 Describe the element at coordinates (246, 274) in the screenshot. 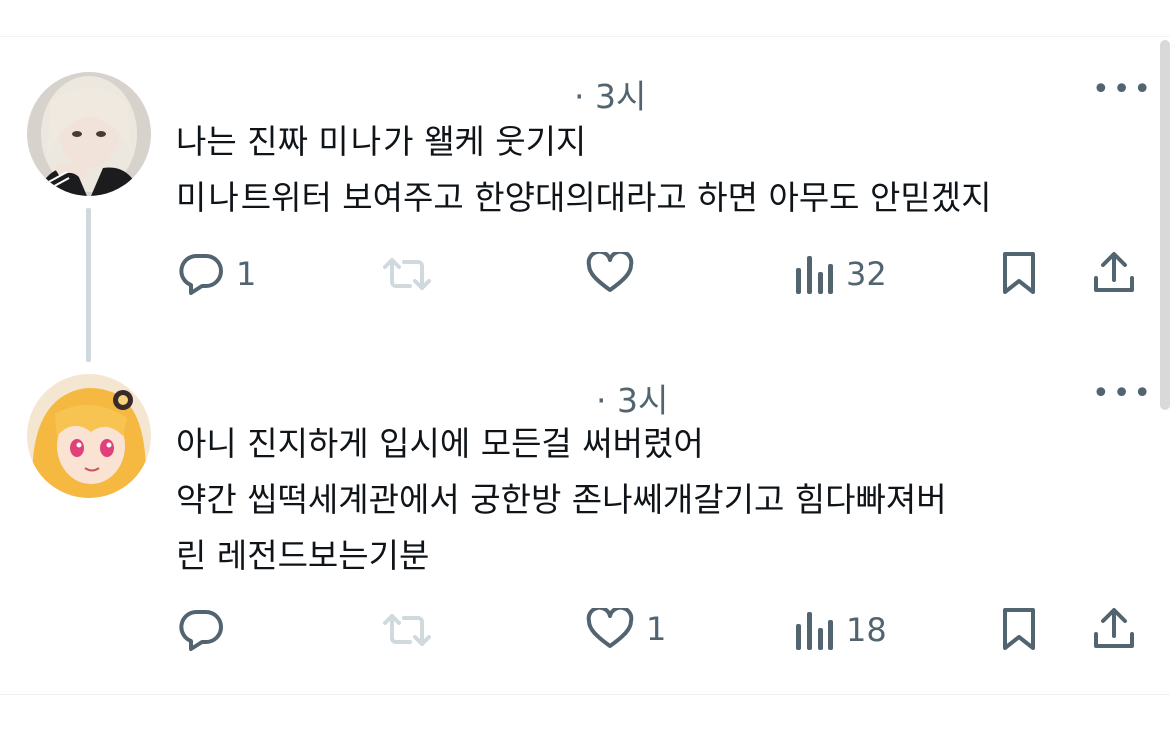

I see `reply-count: 1` at that location.